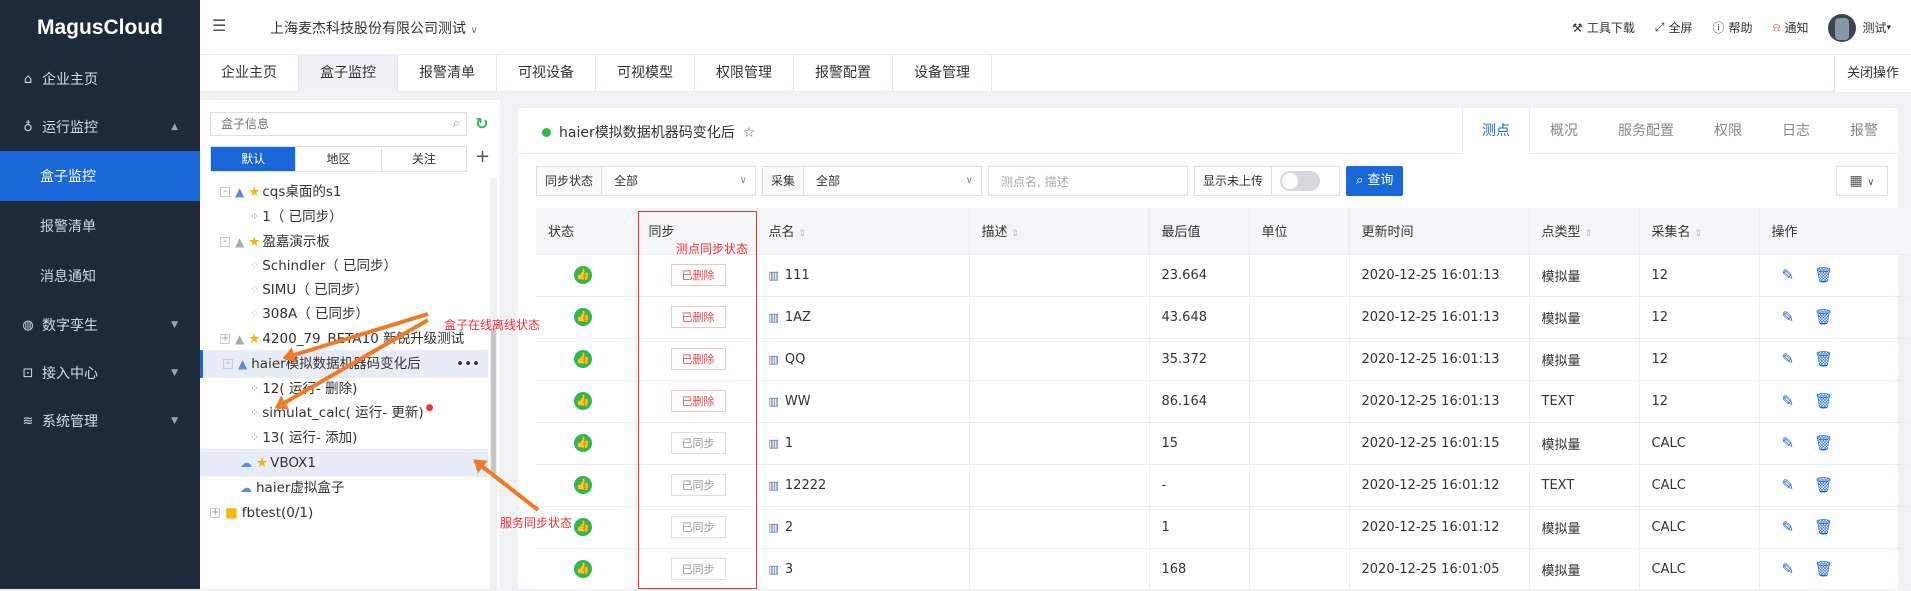  I want to click on sidebar-item-system: ≋ 系统管理 ▼, so click(100, 421).